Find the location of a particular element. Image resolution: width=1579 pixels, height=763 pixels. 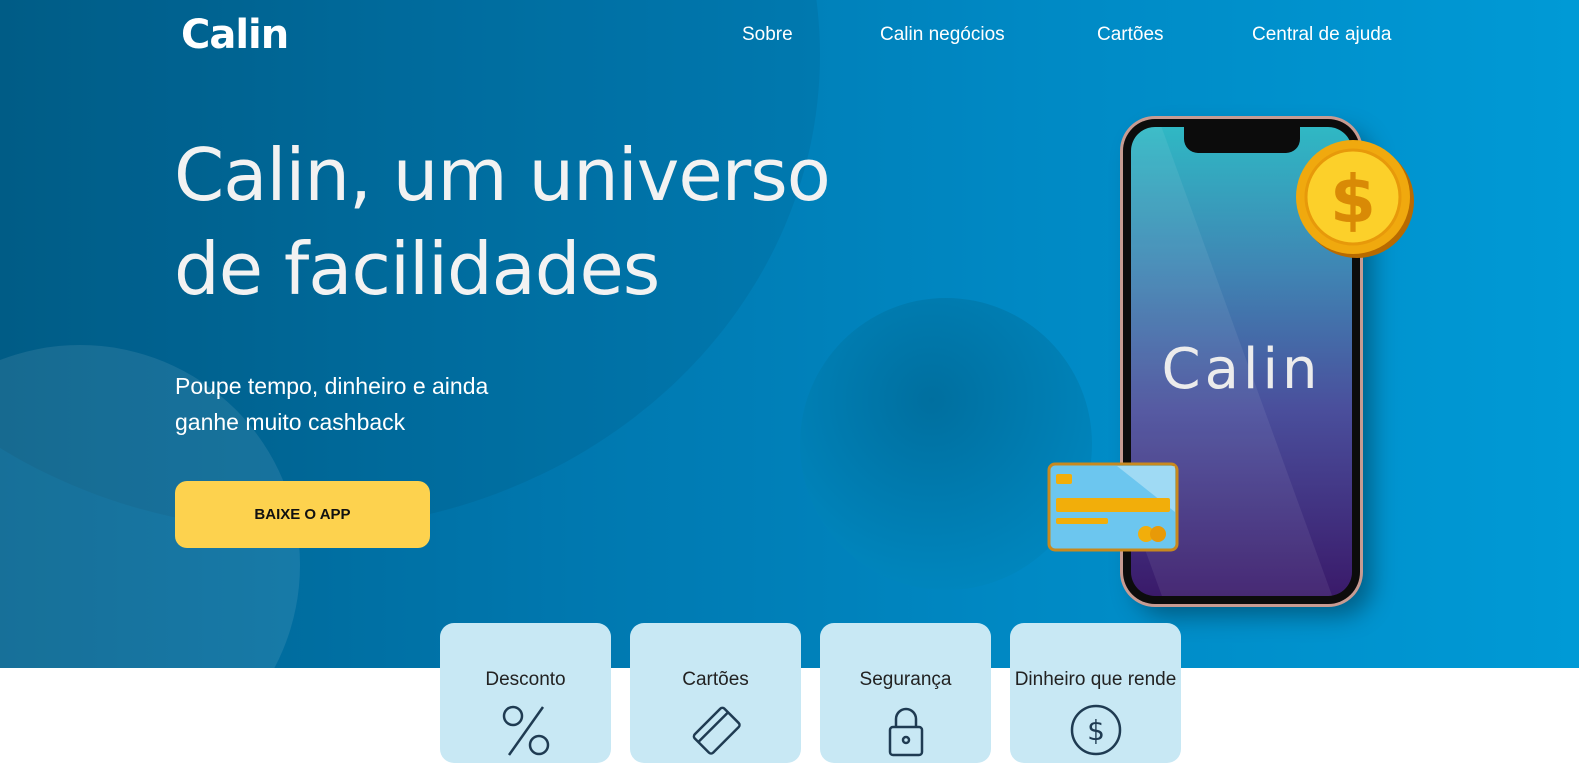

hero-headline: Calin, um universo de facilidades is located at coordinates (554, 222).